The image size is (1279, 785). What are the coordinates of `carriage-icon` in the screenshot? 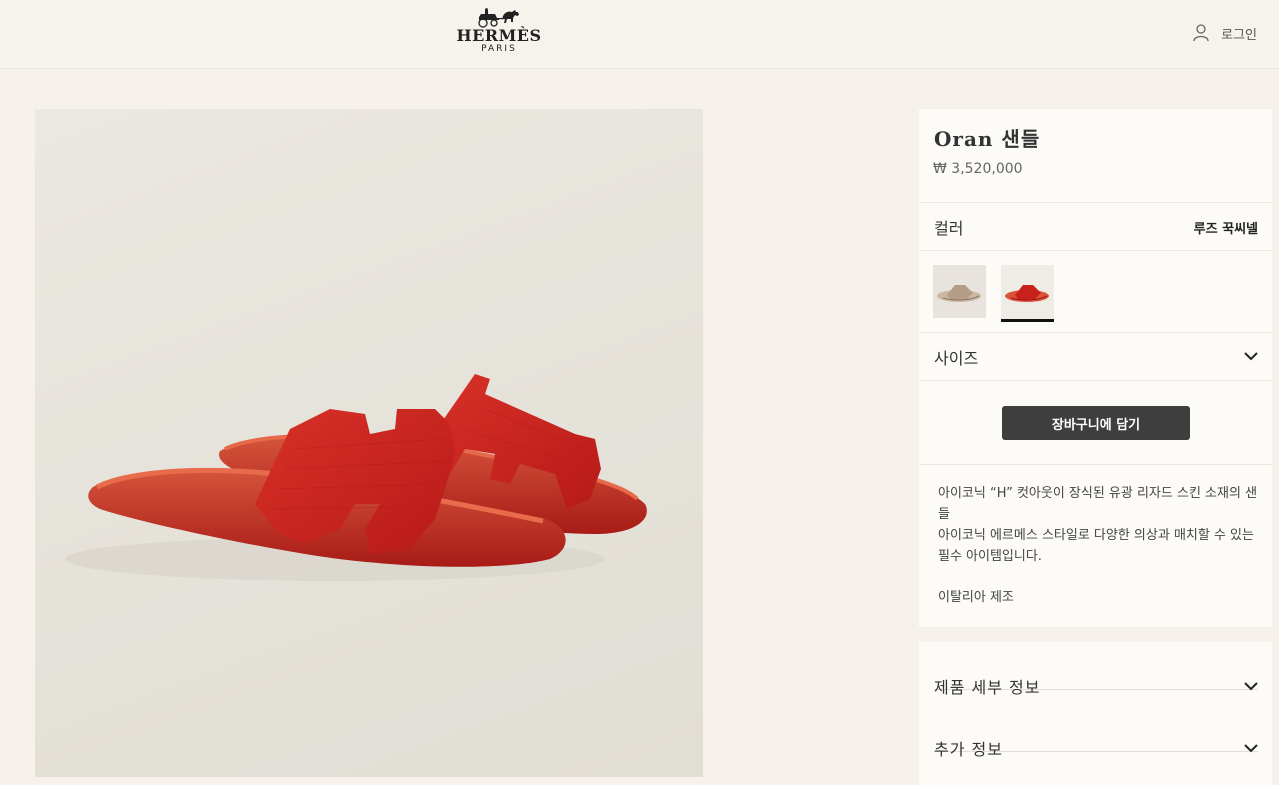 It's located at (498, 18).